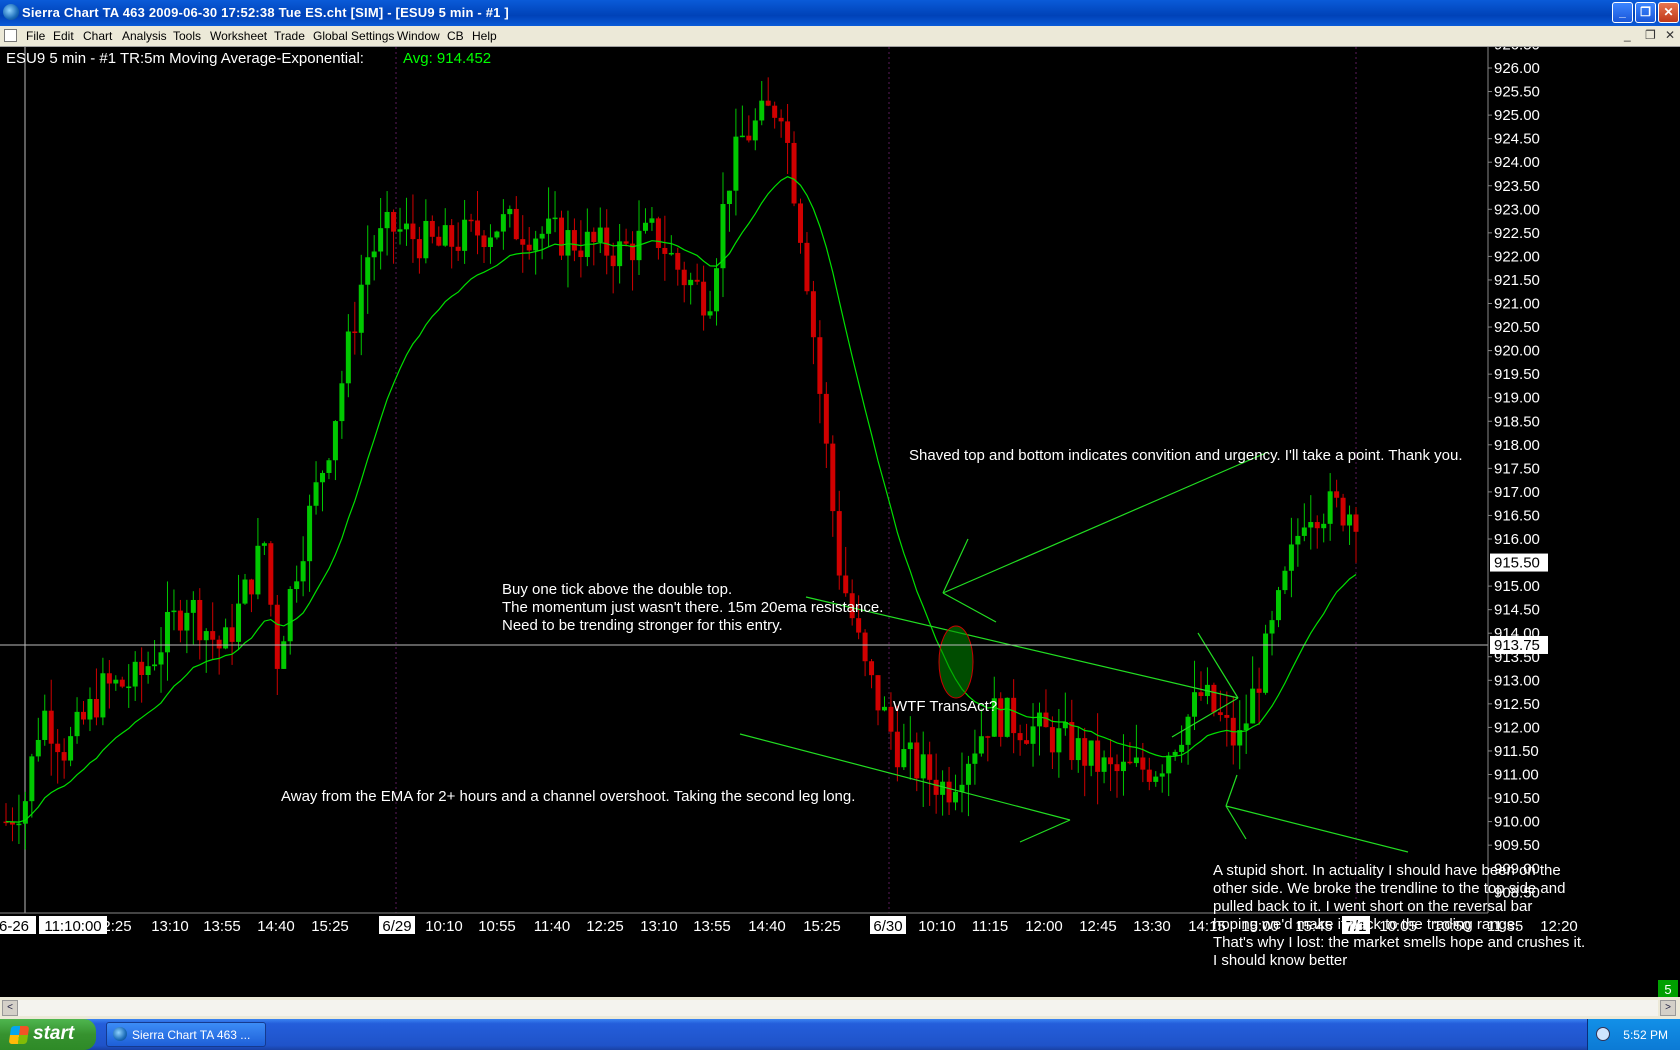 This screenshot has height=1050, width=1680. I want to click on menu-global-settings: Global Settings, so click(353, 36).